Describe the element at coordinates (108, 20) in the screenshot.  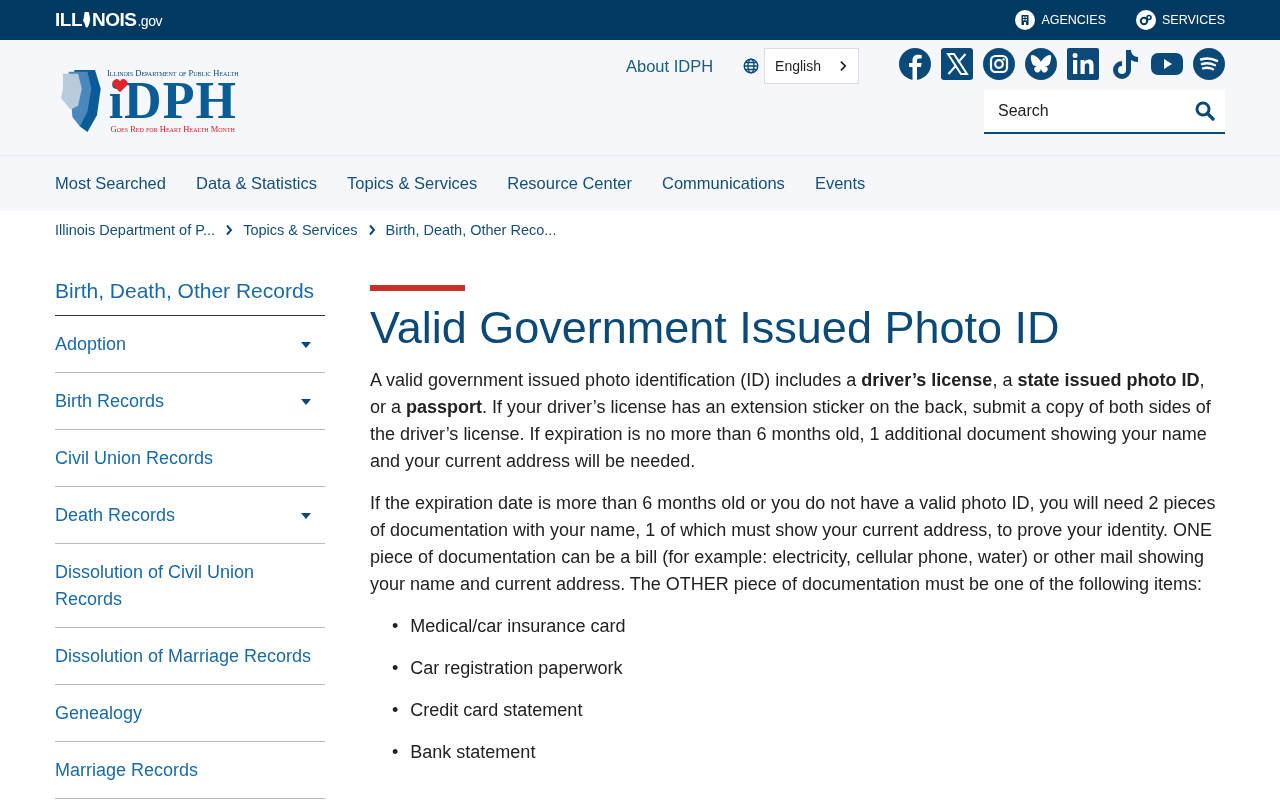
I see `illinois-gov-logo: ILL NOIS.gov` at that location.